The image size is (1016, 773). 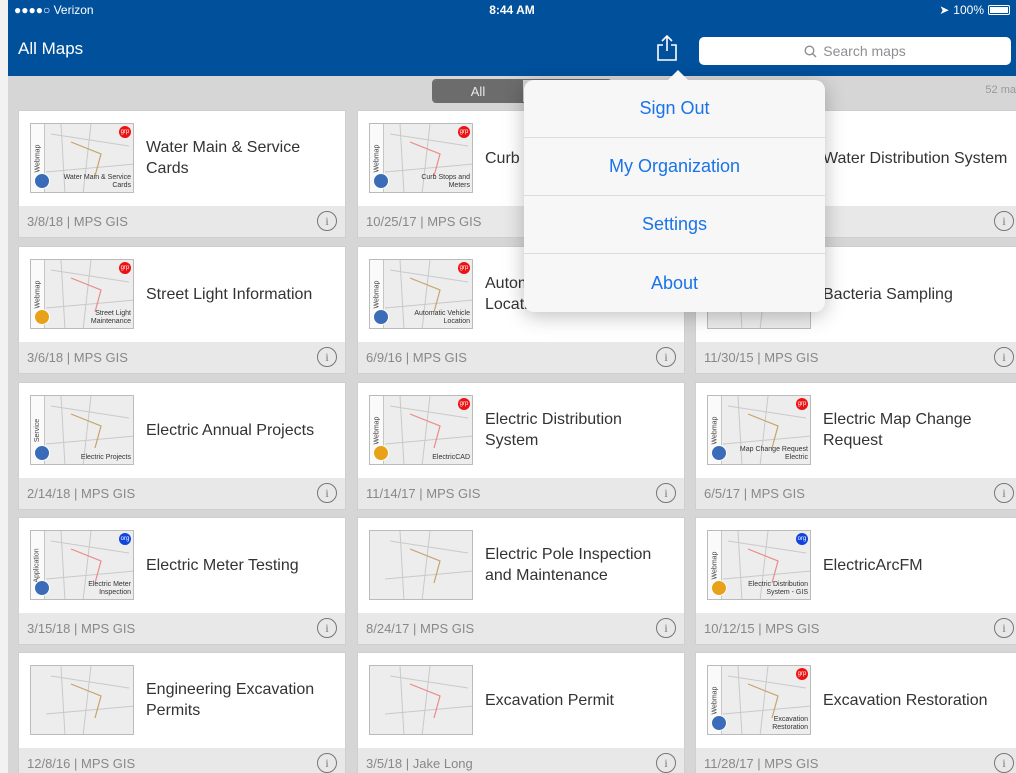 What do you see at coordinates (553, 430) in the screenshot?
I see `map-title: Electric Distribution System` at bounding box center [553, 430].